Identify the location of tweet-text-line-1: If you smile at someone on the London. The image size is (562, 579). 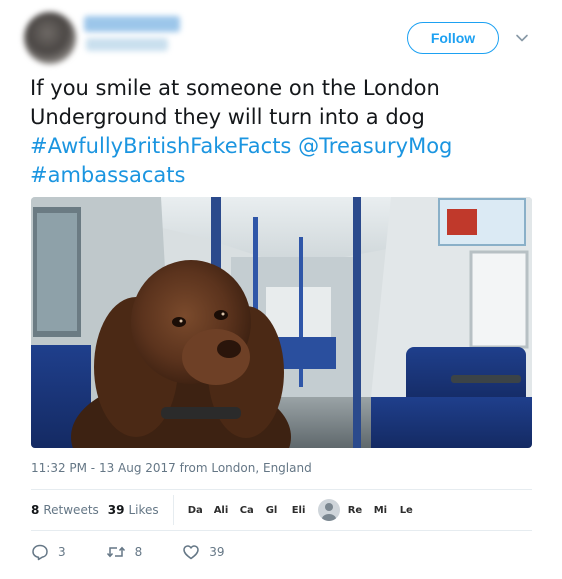
(235, 88).